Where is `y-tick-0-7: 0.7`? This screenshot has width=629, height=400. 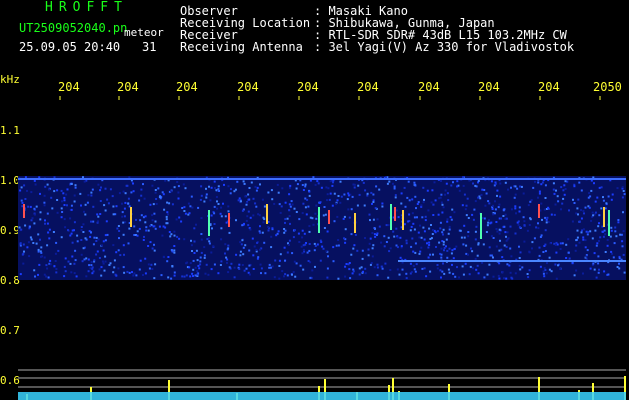 y-tick-0-7: 0.7 is located at coordinates (10, 330).